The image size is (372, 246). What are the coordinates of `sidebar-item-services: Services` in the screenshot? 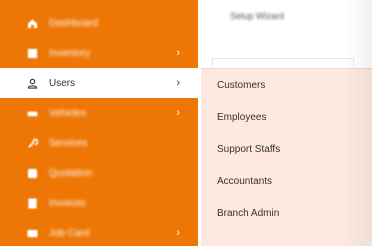 It's located at (99, 143).